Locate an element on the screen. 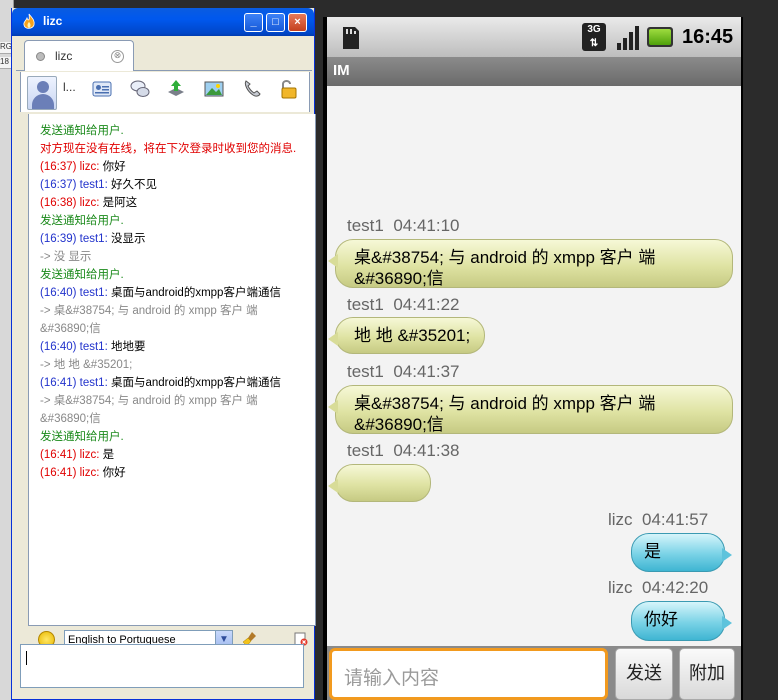  sd-card-icon is located at coordinates (351, 38).